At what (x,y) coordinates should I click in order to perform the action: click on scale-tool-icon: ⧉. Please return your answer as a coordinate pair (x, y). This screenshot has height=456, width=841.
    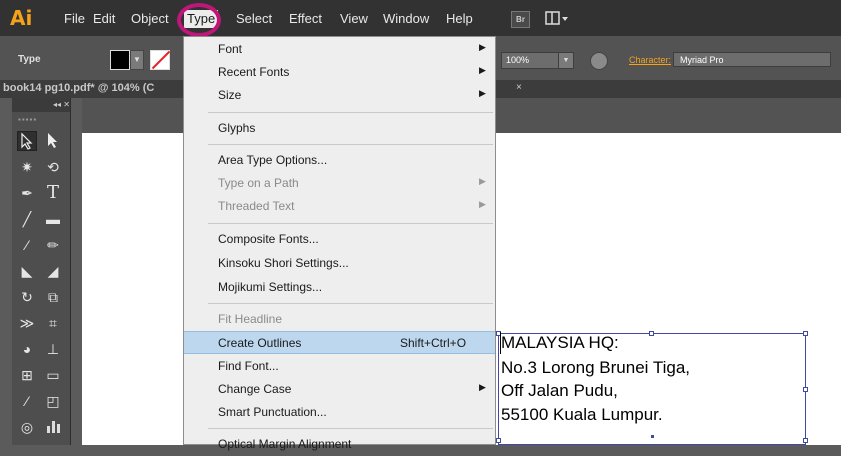
    Looking at the image, I should click on (53, 297).